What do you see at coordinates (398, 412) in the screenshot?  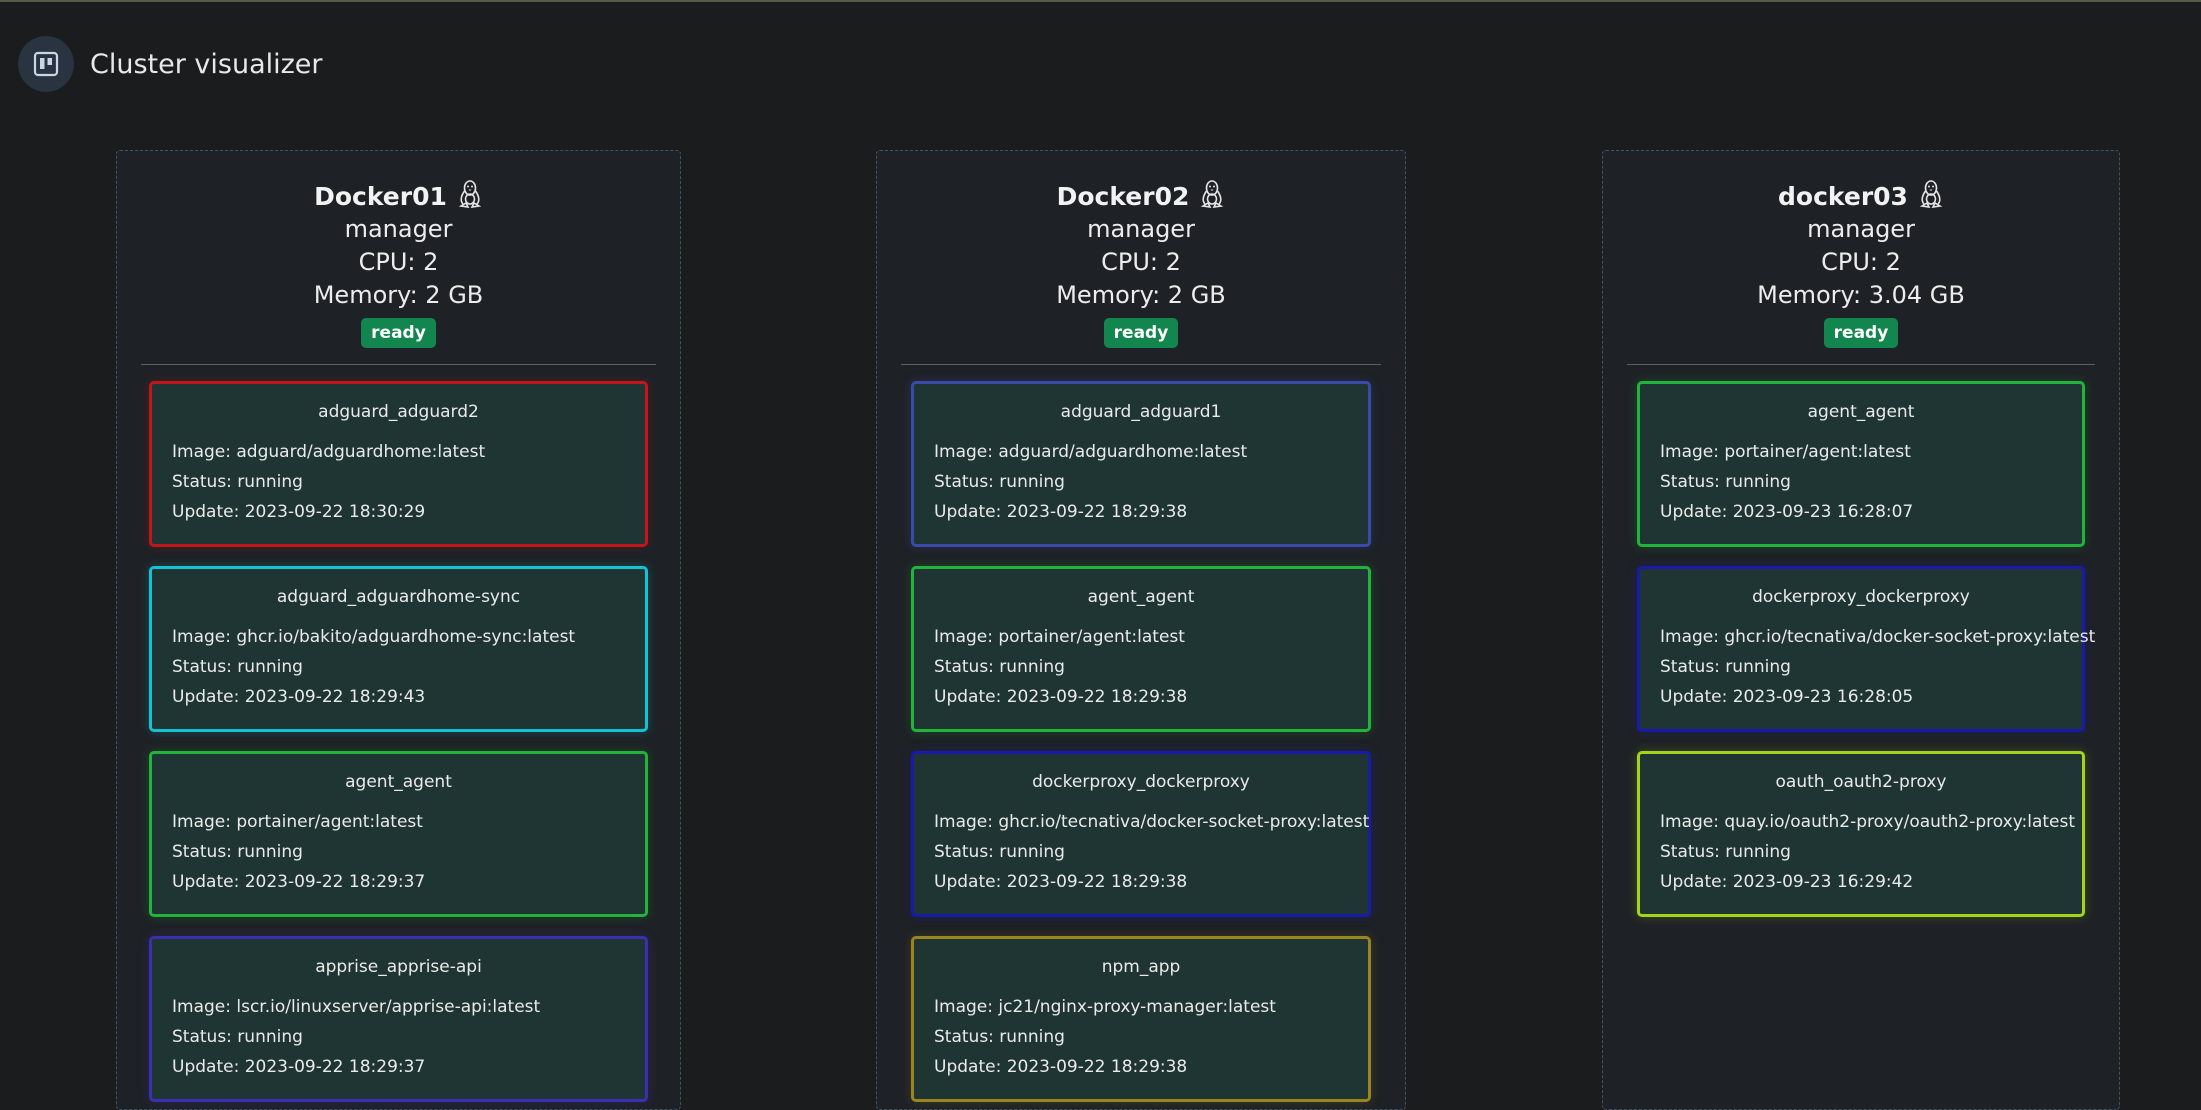 I see `service-name: adguard_adguard2` at bounding box center [398, 412].